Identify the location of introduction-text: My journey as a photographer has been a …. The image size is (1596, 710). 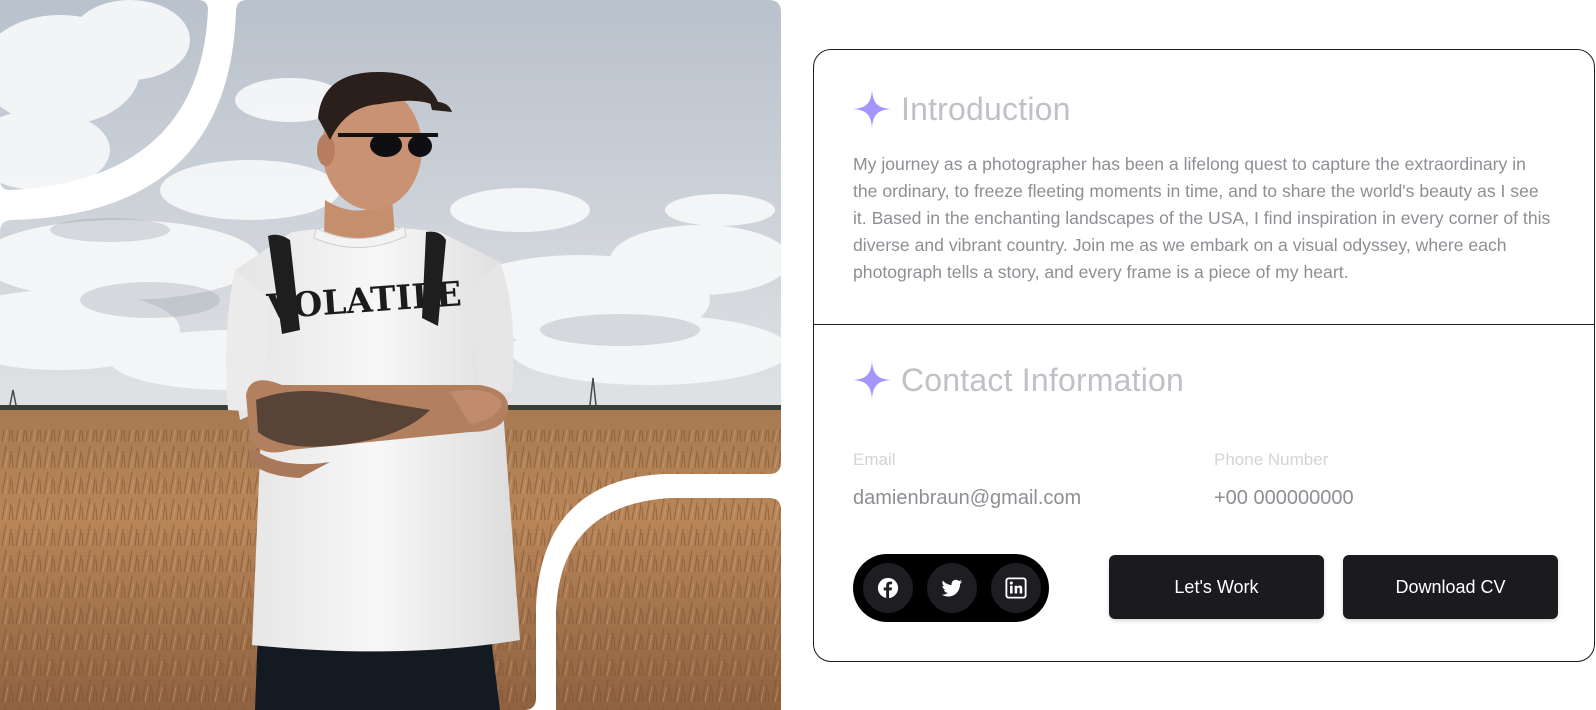
(1202, 218).